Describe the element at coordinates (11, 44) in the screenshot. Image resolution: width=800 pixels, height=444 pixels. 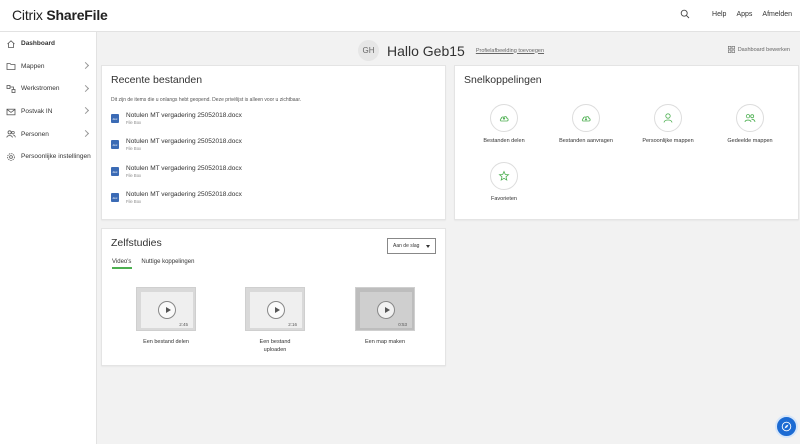
I see `home-icon` at that location.